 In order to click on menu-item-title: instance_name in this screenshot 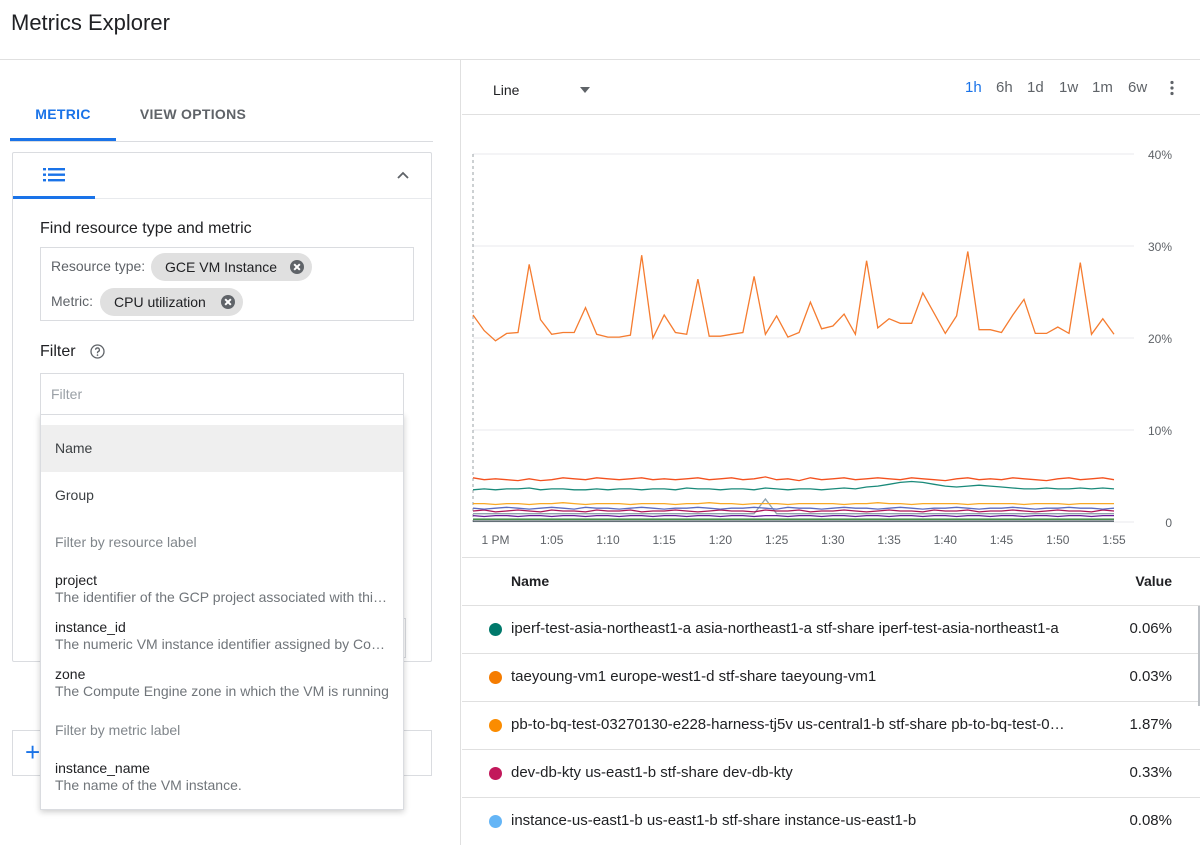, I will do `click(102, 768)`.